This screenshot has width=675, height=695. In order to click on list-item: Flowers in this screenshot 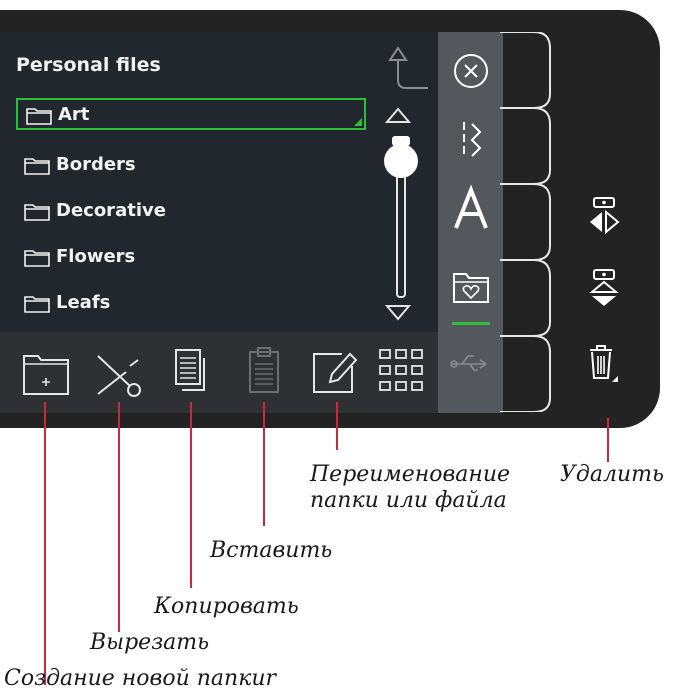, I will do `click(191, 258)`.